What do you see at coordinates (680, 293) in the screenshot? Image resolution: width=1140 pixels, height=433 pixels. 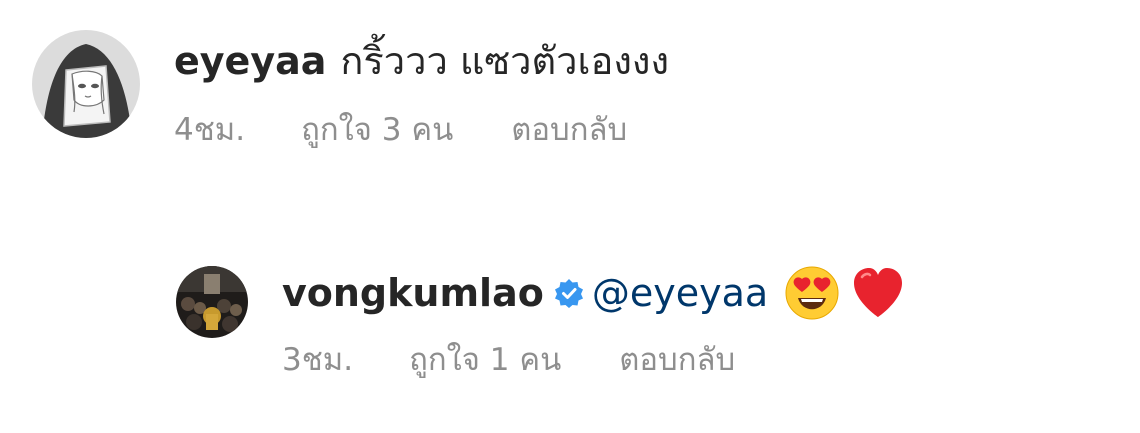 I see `mention-link: @eyeyaa` at bounding box center [680, 293].